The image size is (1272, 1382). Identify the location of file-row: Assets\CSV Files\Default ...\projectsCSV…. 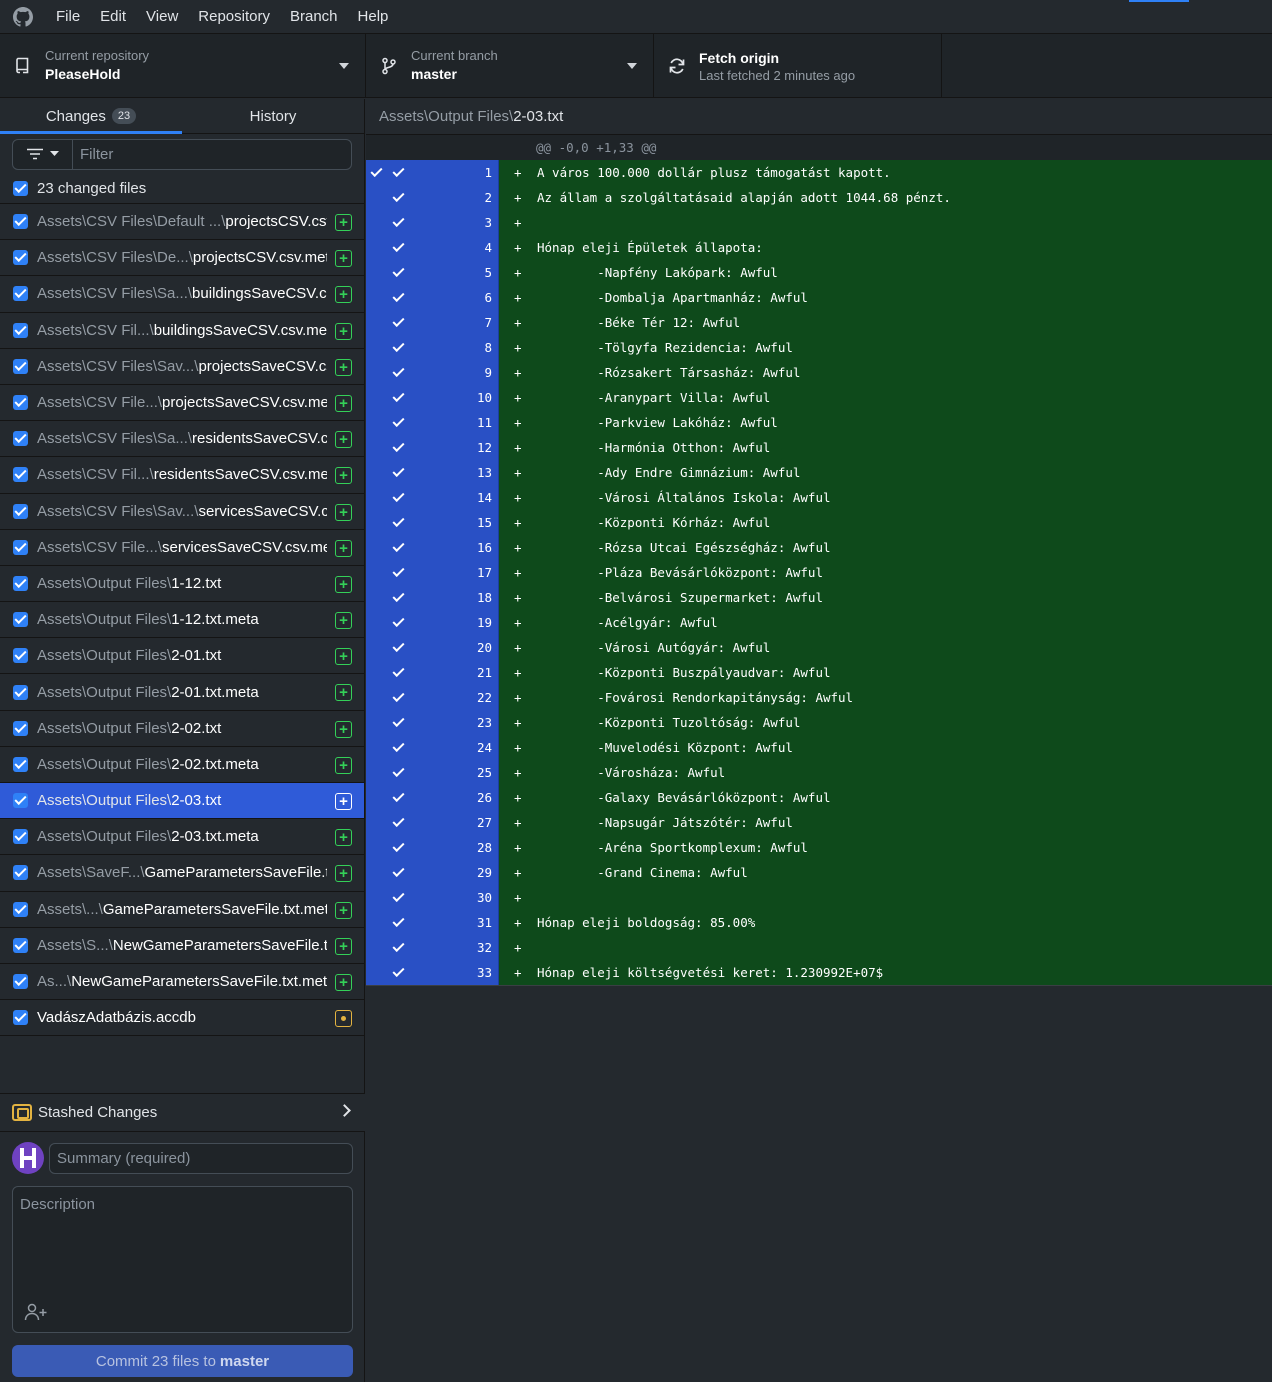
(182, 222).